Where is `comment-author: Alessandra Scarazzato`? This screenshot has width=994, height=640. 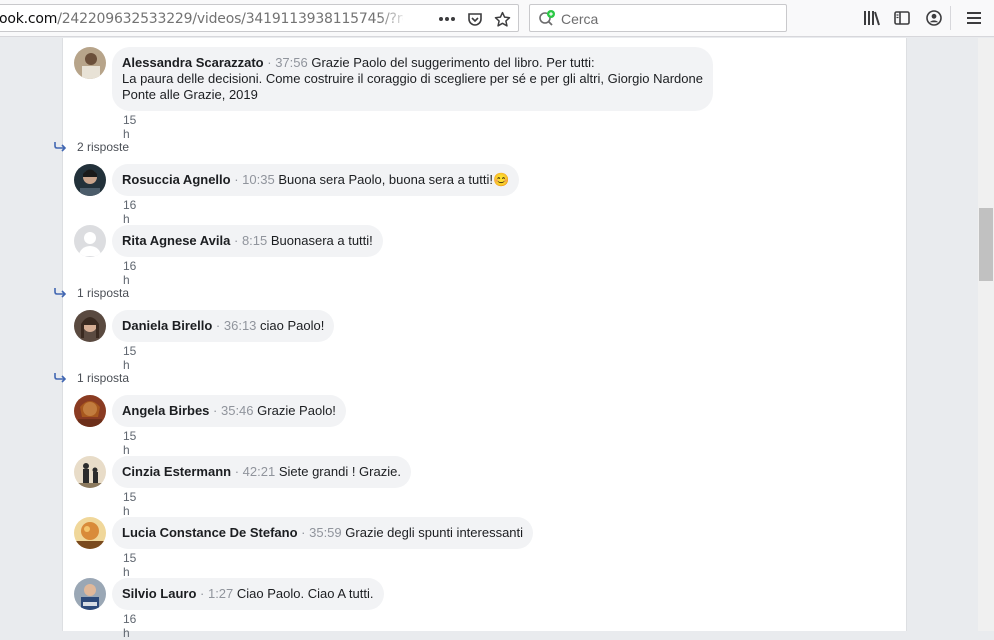 comment-author: Alessandra Scarazzato is located at coordinates (193, 62).